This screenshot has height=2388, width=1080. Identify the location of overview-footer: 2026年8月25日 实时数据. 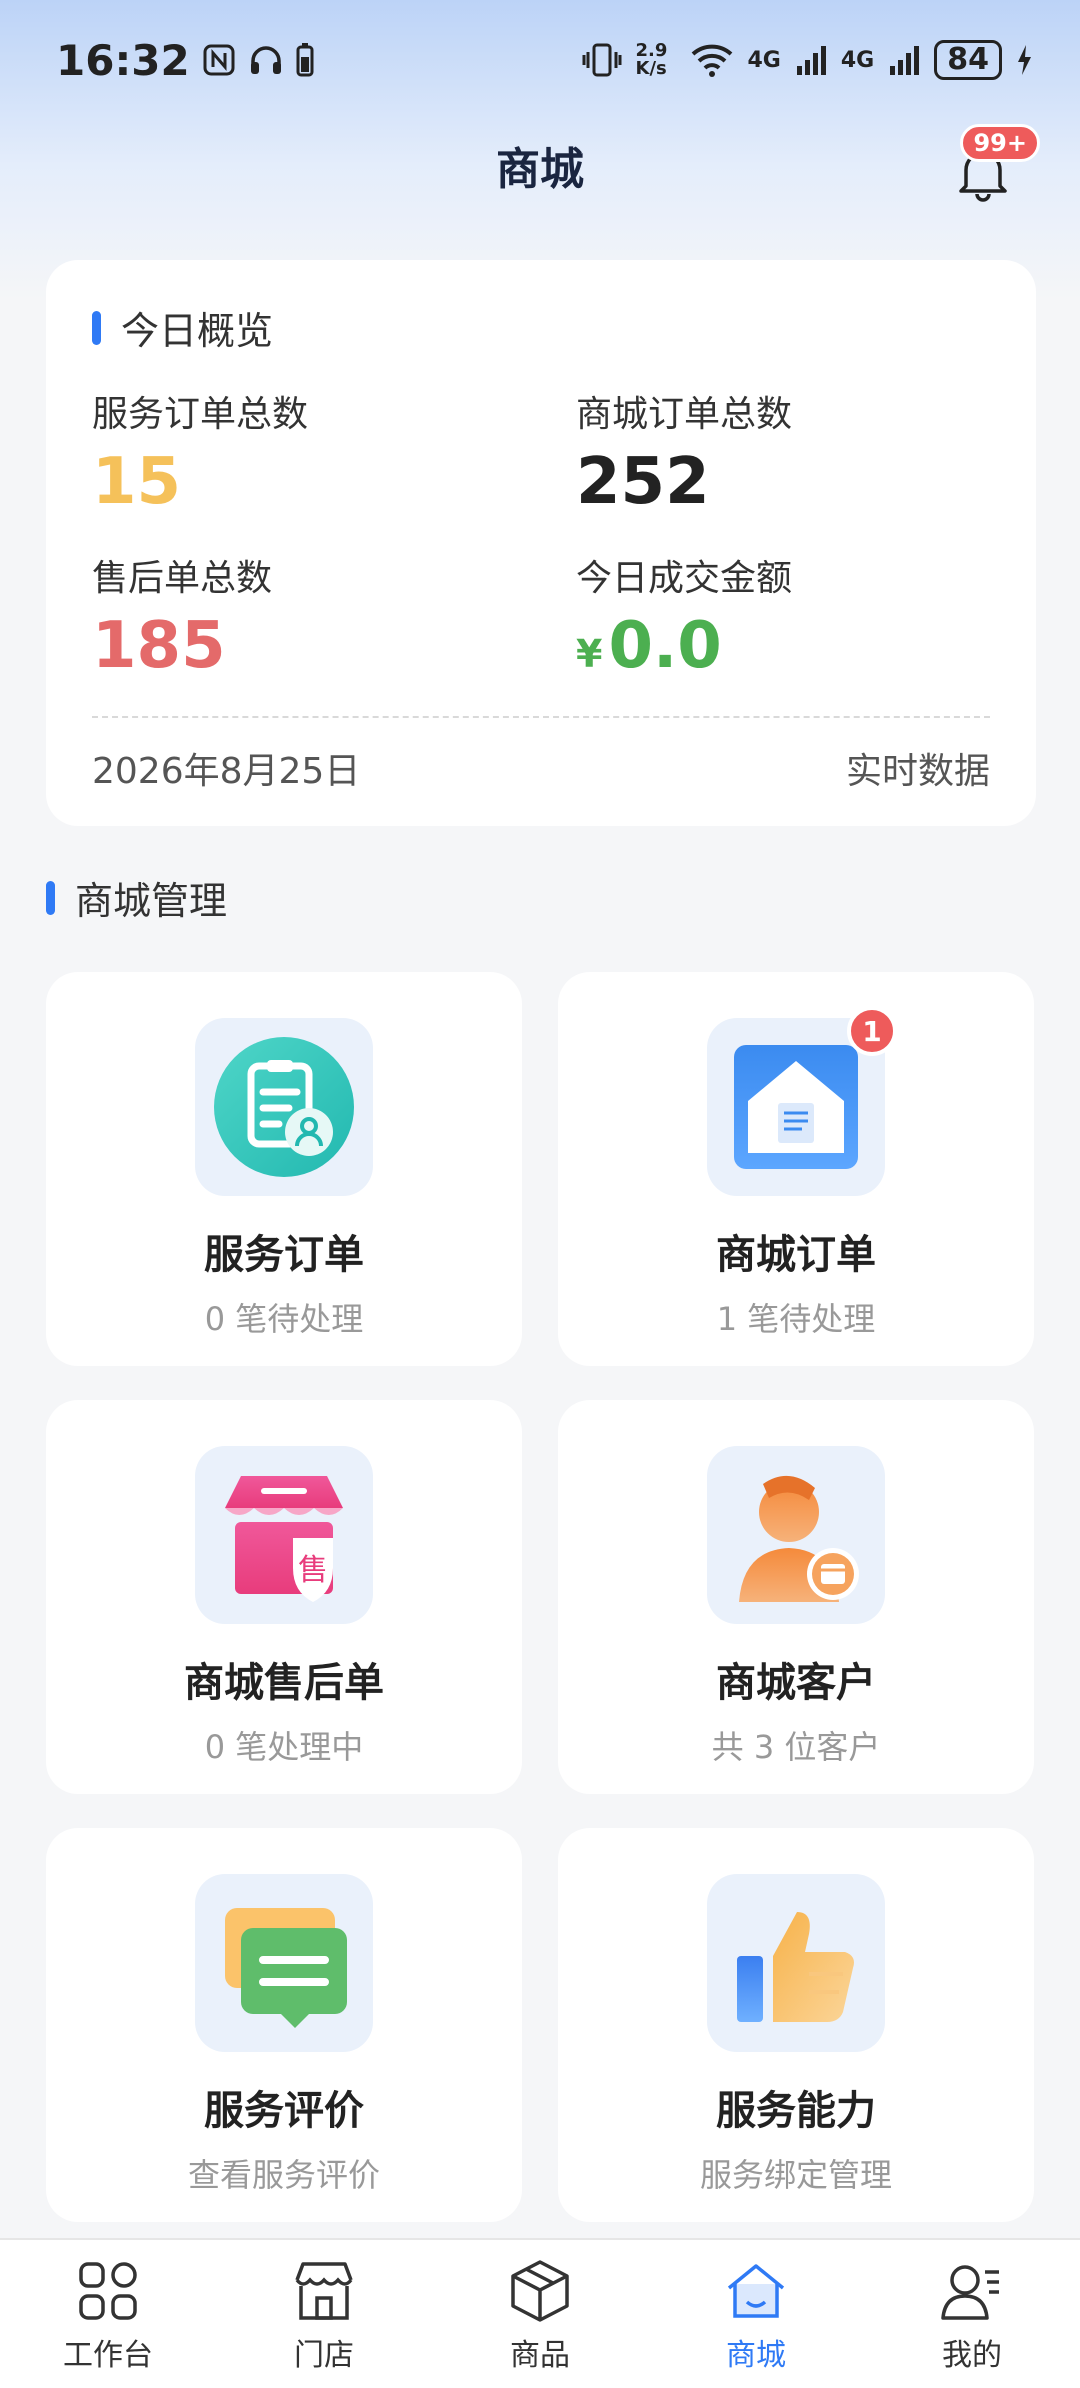
(541, 755).